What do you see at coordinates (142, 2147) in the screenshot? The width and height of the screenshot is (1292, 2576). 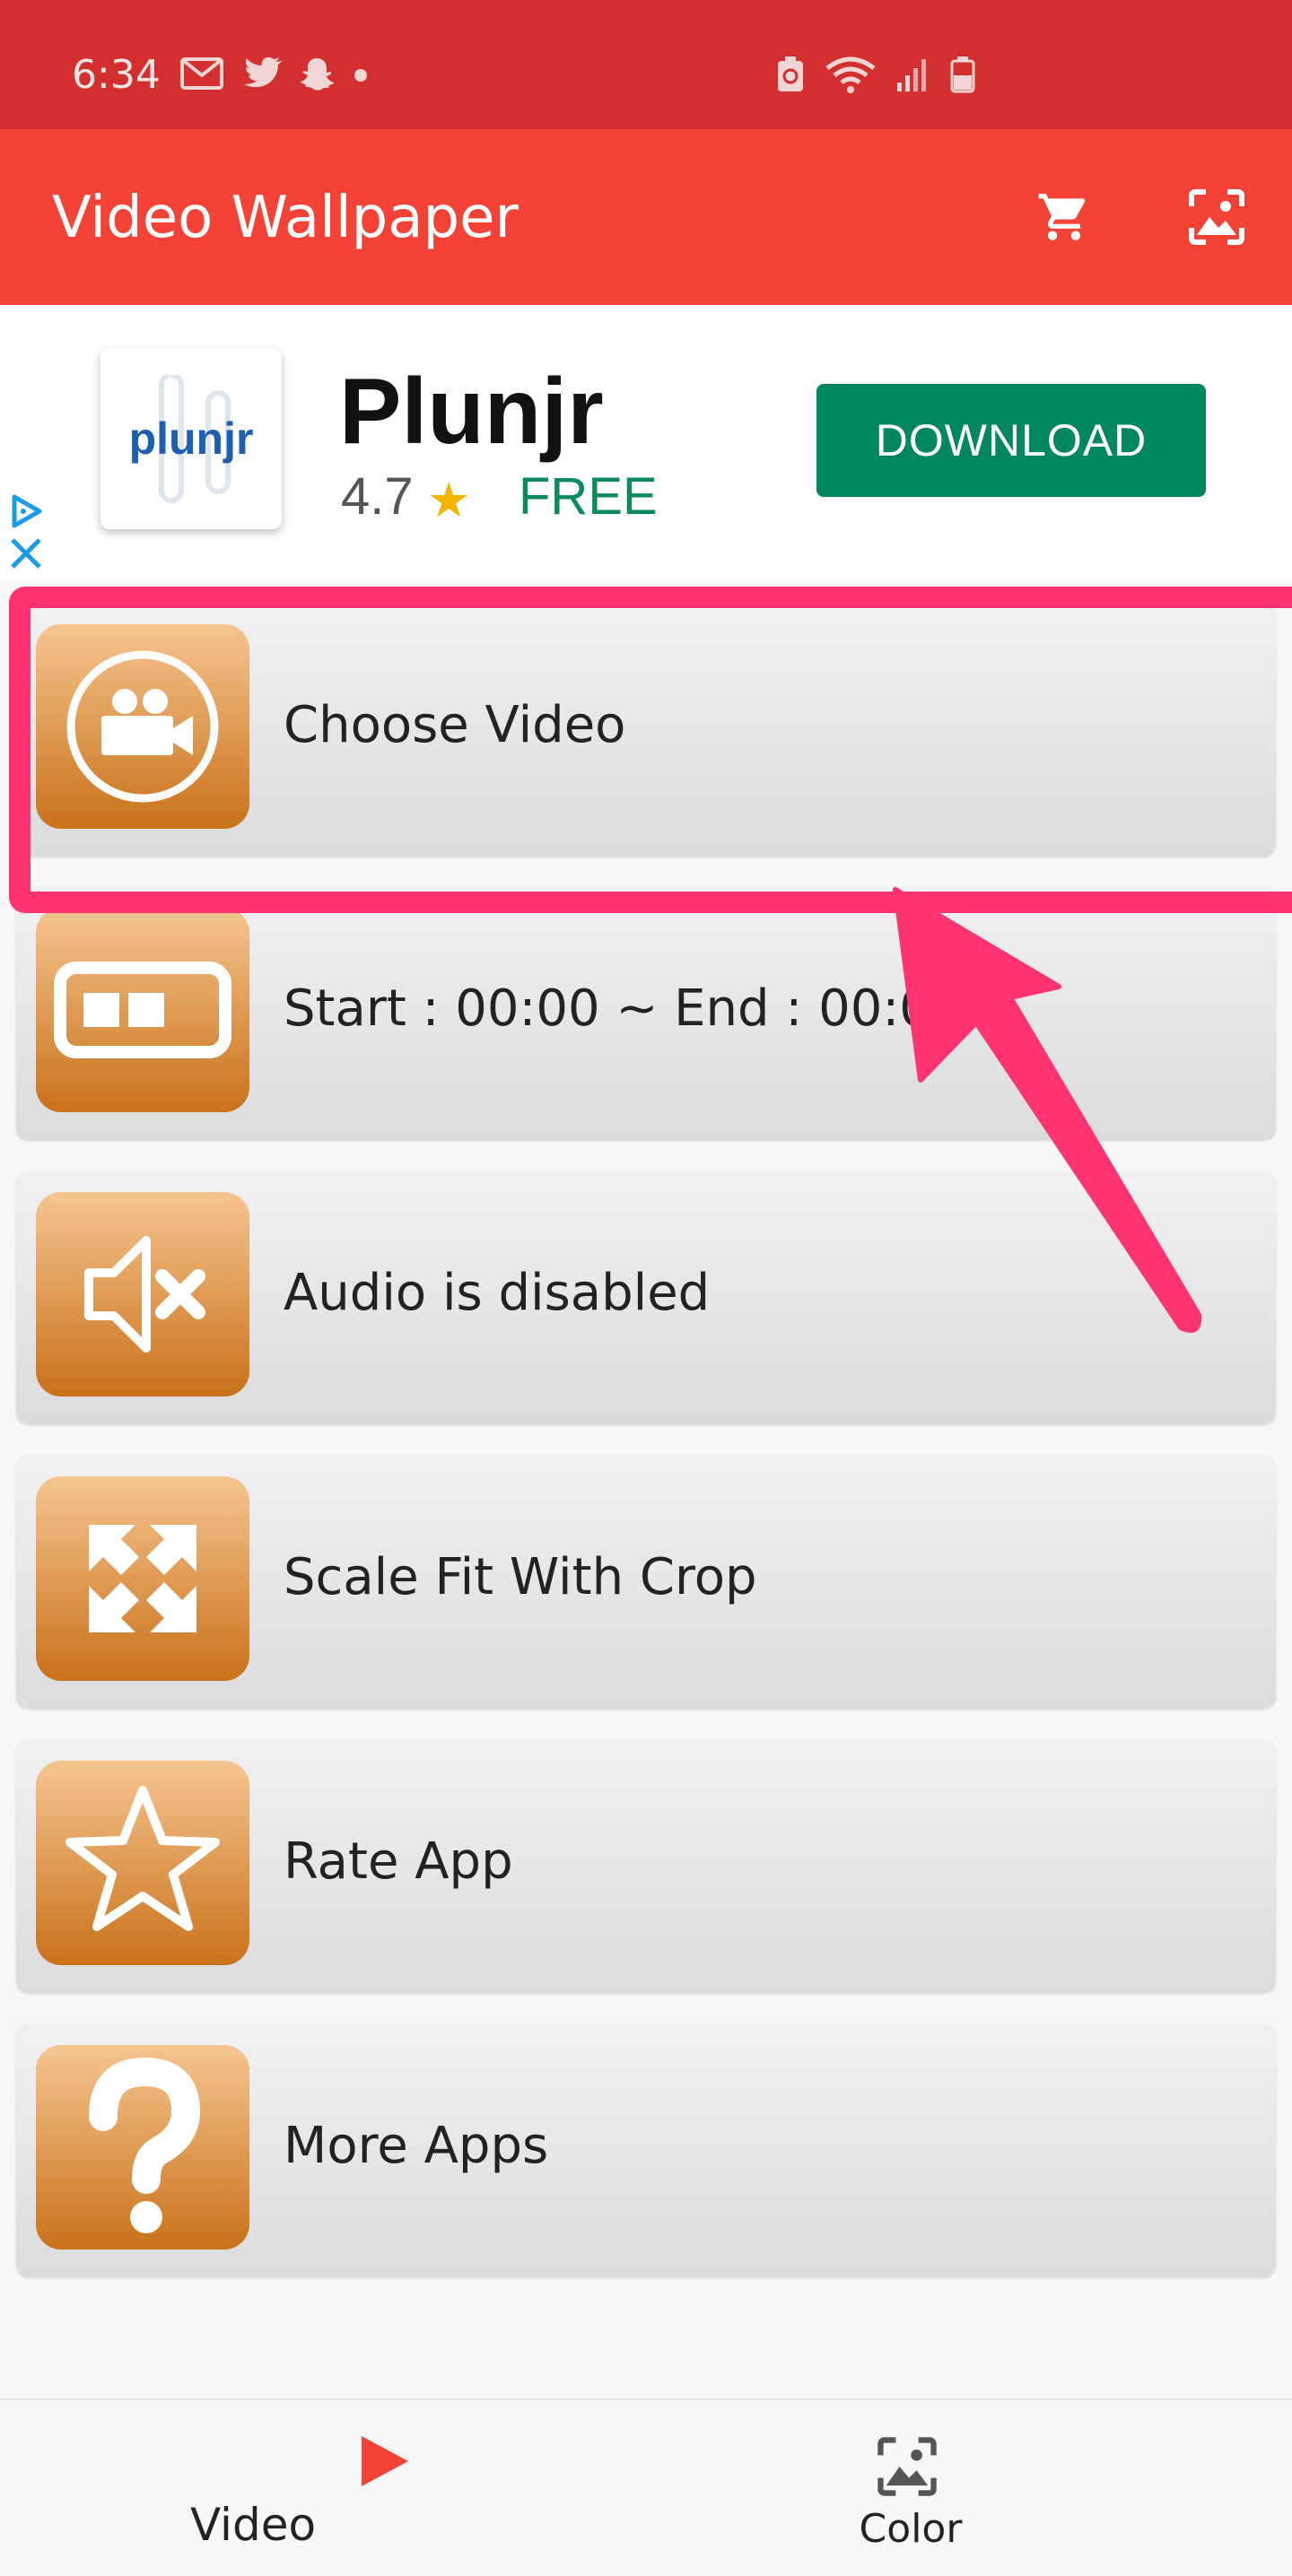 I see `question-mark-icon` at bounding box center [142, 2147].